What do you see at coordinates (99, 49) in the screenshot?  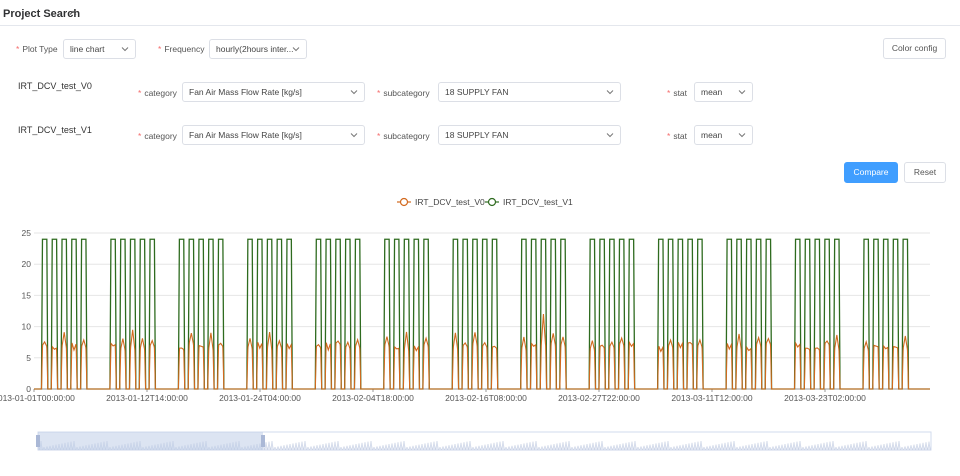 I see `plot-type-select: line chart` at bounding box center [99, 49].